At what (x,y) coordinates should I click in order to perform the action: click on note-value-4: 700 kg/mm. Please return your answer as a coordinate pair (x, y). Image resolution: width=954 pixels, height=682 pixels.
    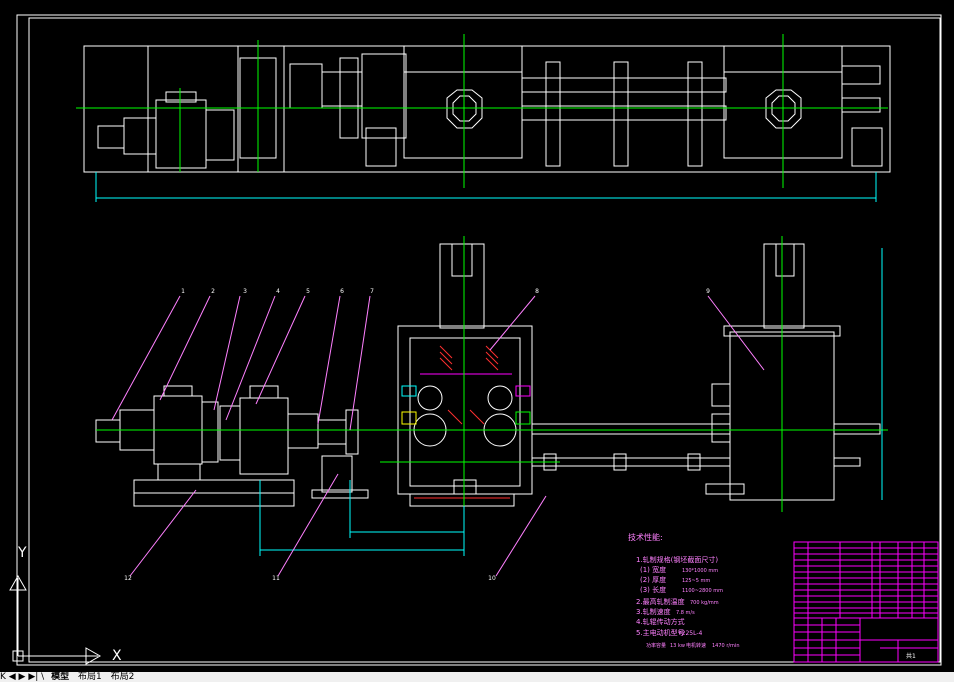
    Looking at the image, I should click on (704, 603).